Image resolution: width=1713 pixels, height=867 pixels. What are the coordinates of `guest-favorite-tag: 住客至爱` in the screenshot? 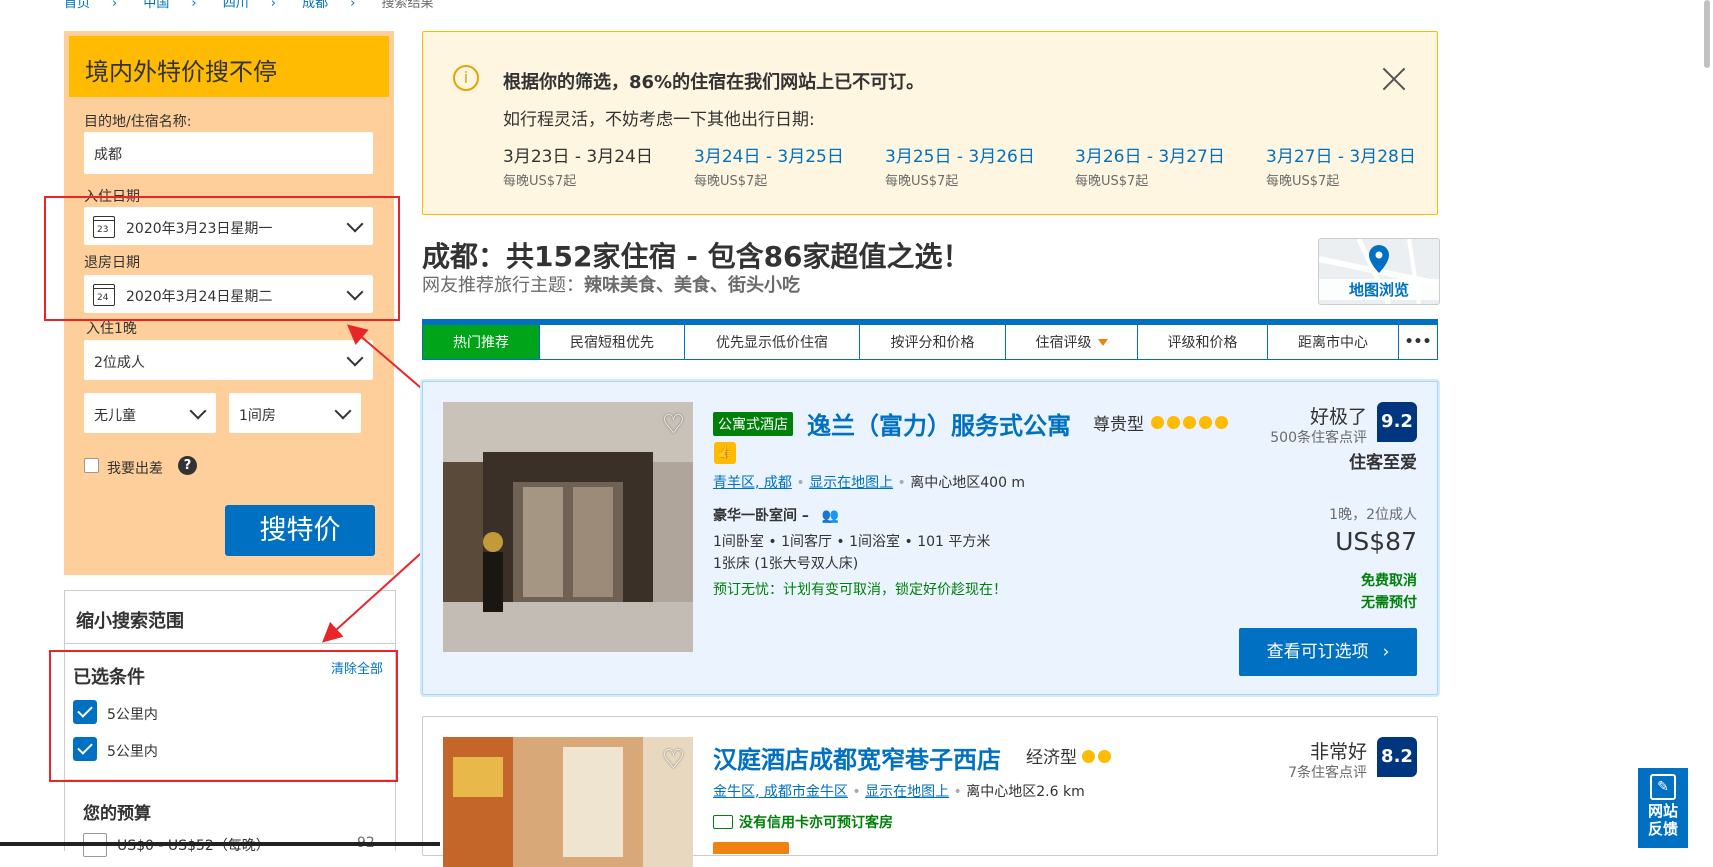 It's located at (1383, 463).